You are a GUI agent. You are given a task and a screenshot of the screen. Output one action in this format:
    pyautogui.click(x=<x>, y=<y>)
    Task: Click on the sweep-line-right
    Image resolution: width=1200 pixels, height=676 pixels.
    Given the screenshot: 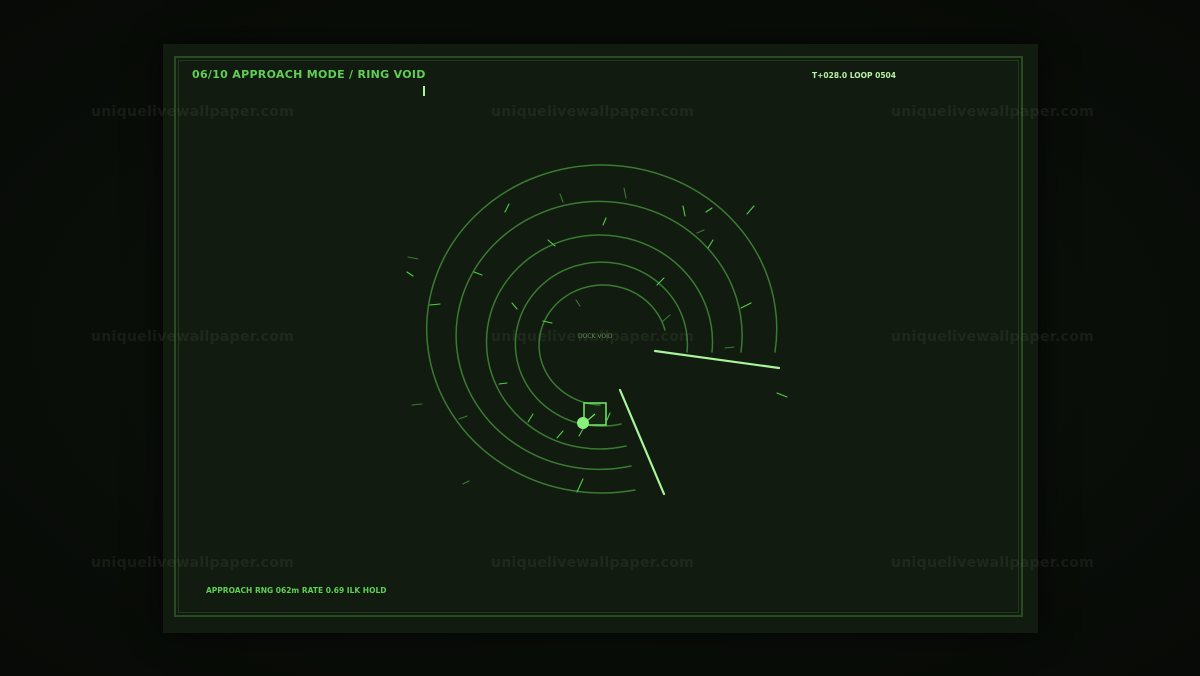 What is the action you would take?
    pyautogui.click(x=717, y=359)
    